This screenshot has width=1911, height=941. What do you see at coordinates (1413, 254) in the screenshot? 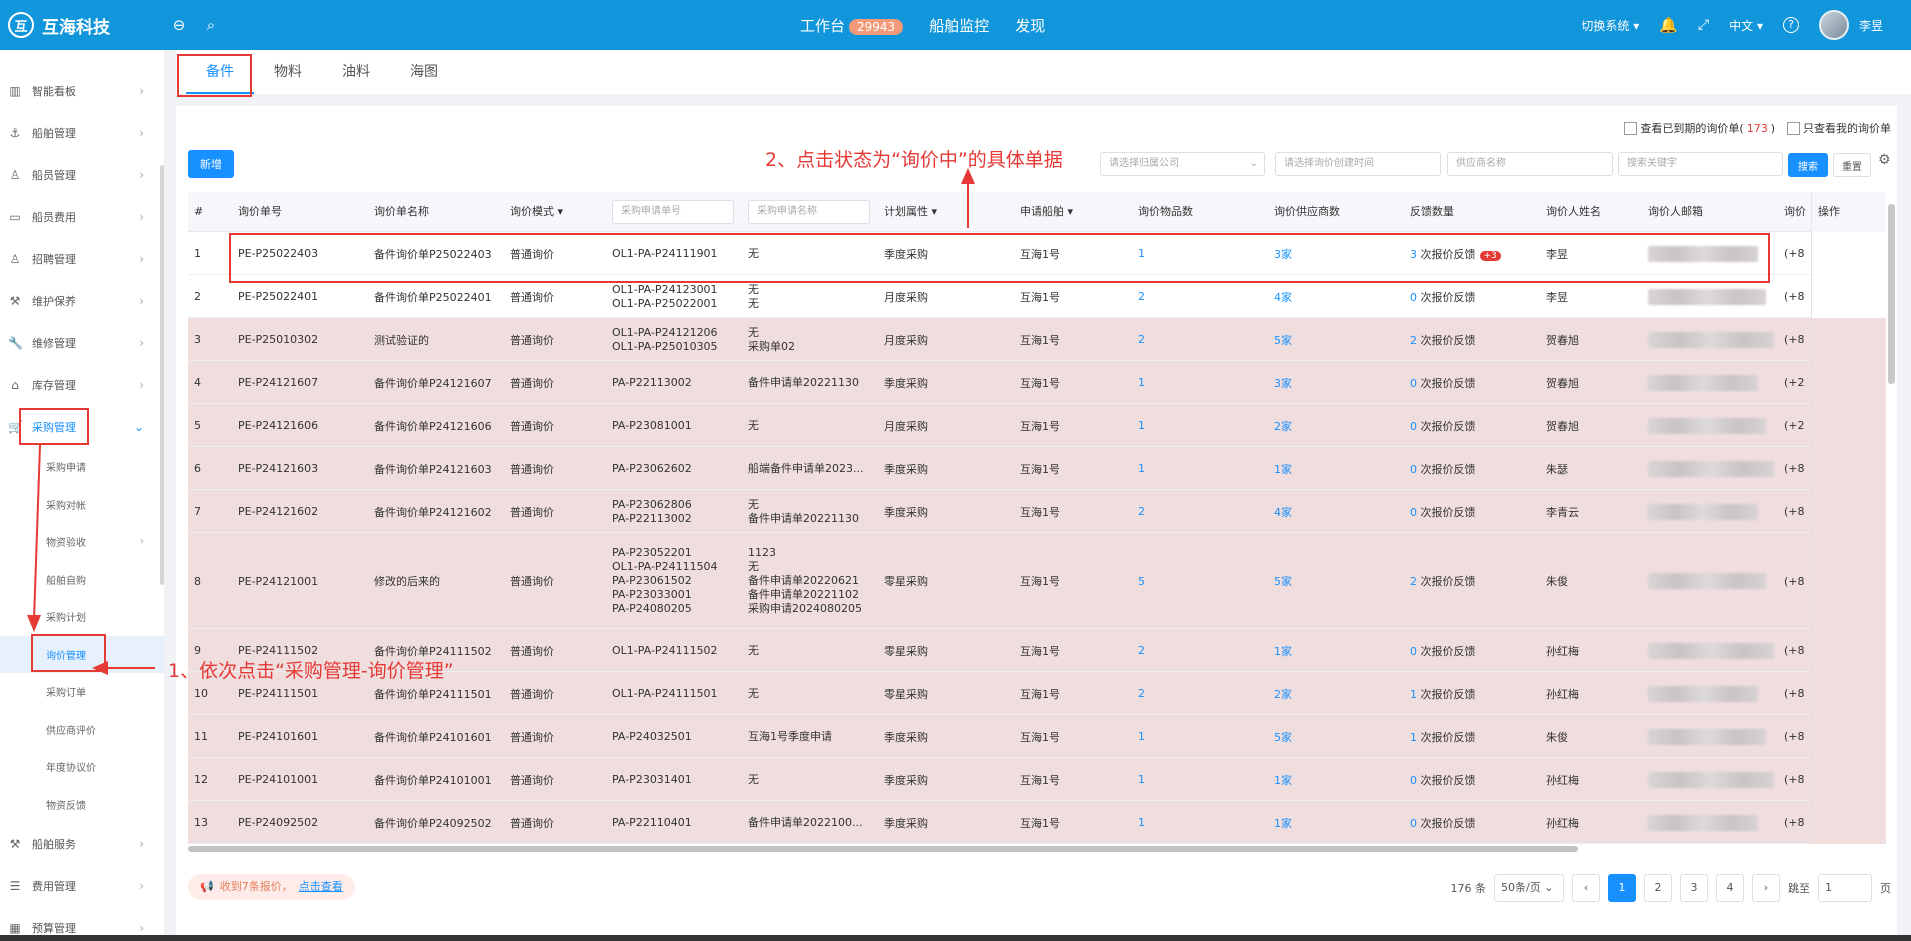
I see `feedback-count: 3` at bounding box center [1413, 254].